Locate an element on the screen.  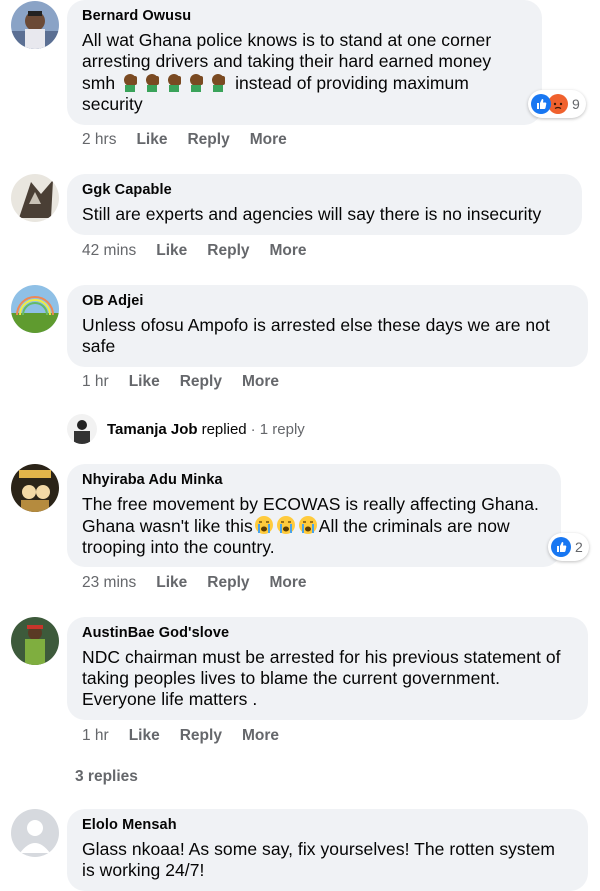
reaction-summary: 2 is located at coordinates (568, 547).